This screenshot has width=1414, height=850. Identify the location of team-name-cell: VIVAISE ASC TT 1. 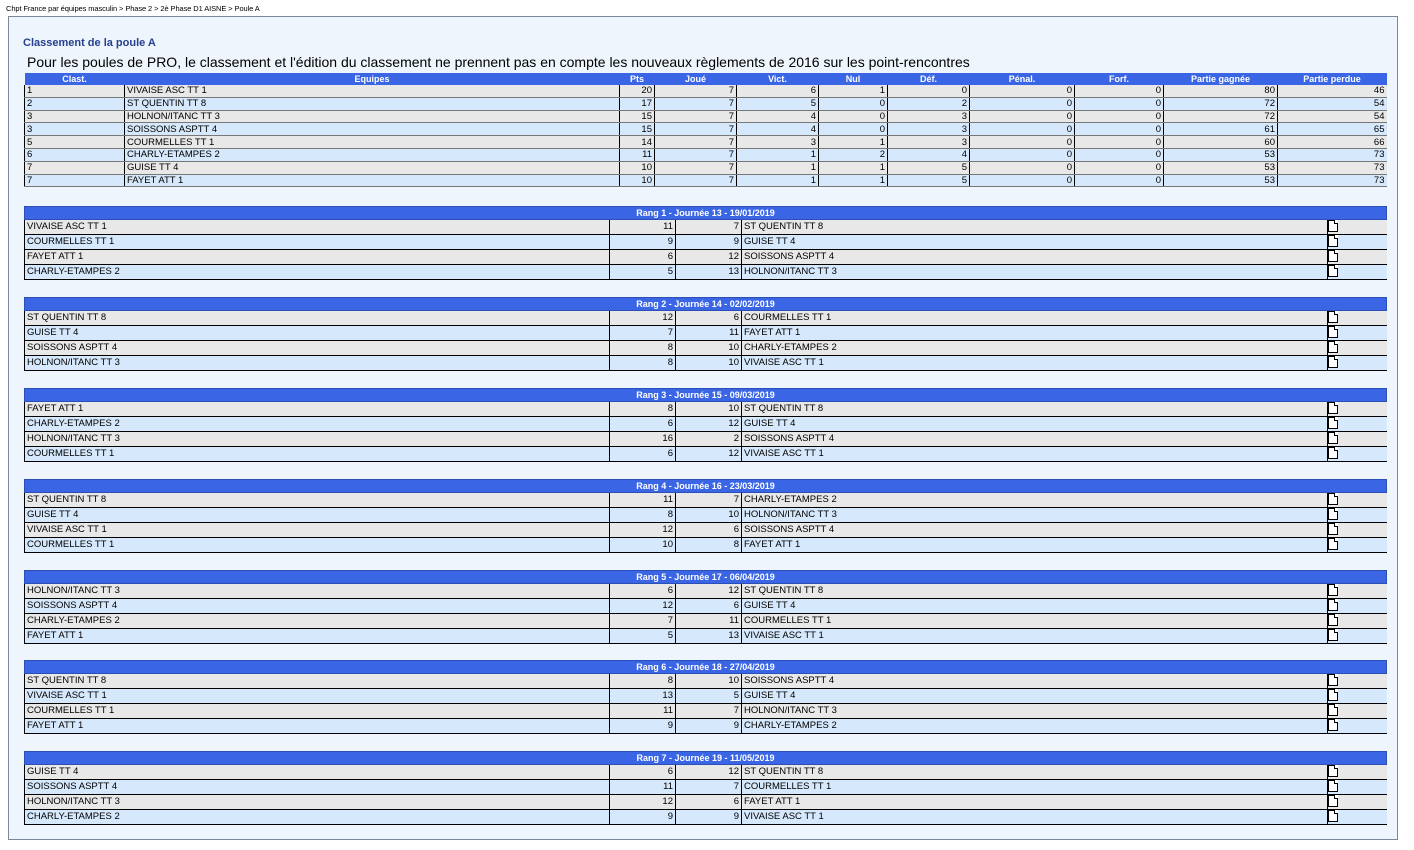
(372, 91).